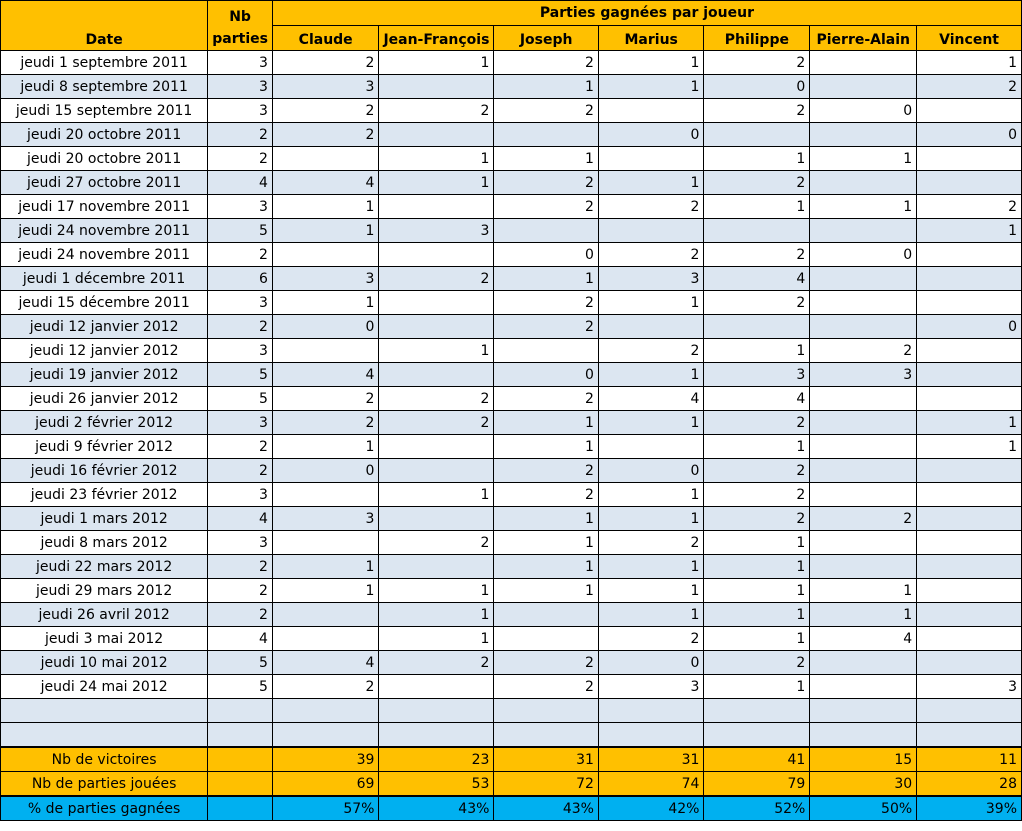 This screenshot has width=1022, height=831. I want to click on parties-jouees-cell: 74, so click(651, 784).